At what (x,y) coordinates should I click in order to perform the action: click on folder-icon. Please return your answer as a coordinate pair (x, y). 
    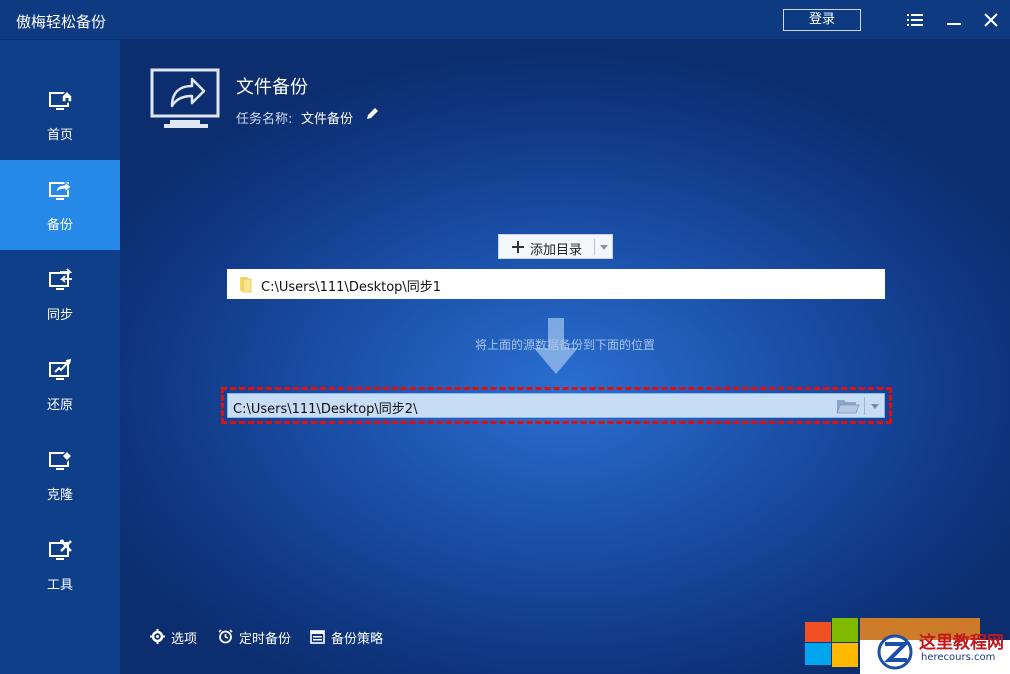
    Looking at the image, I should click on (246, 285).